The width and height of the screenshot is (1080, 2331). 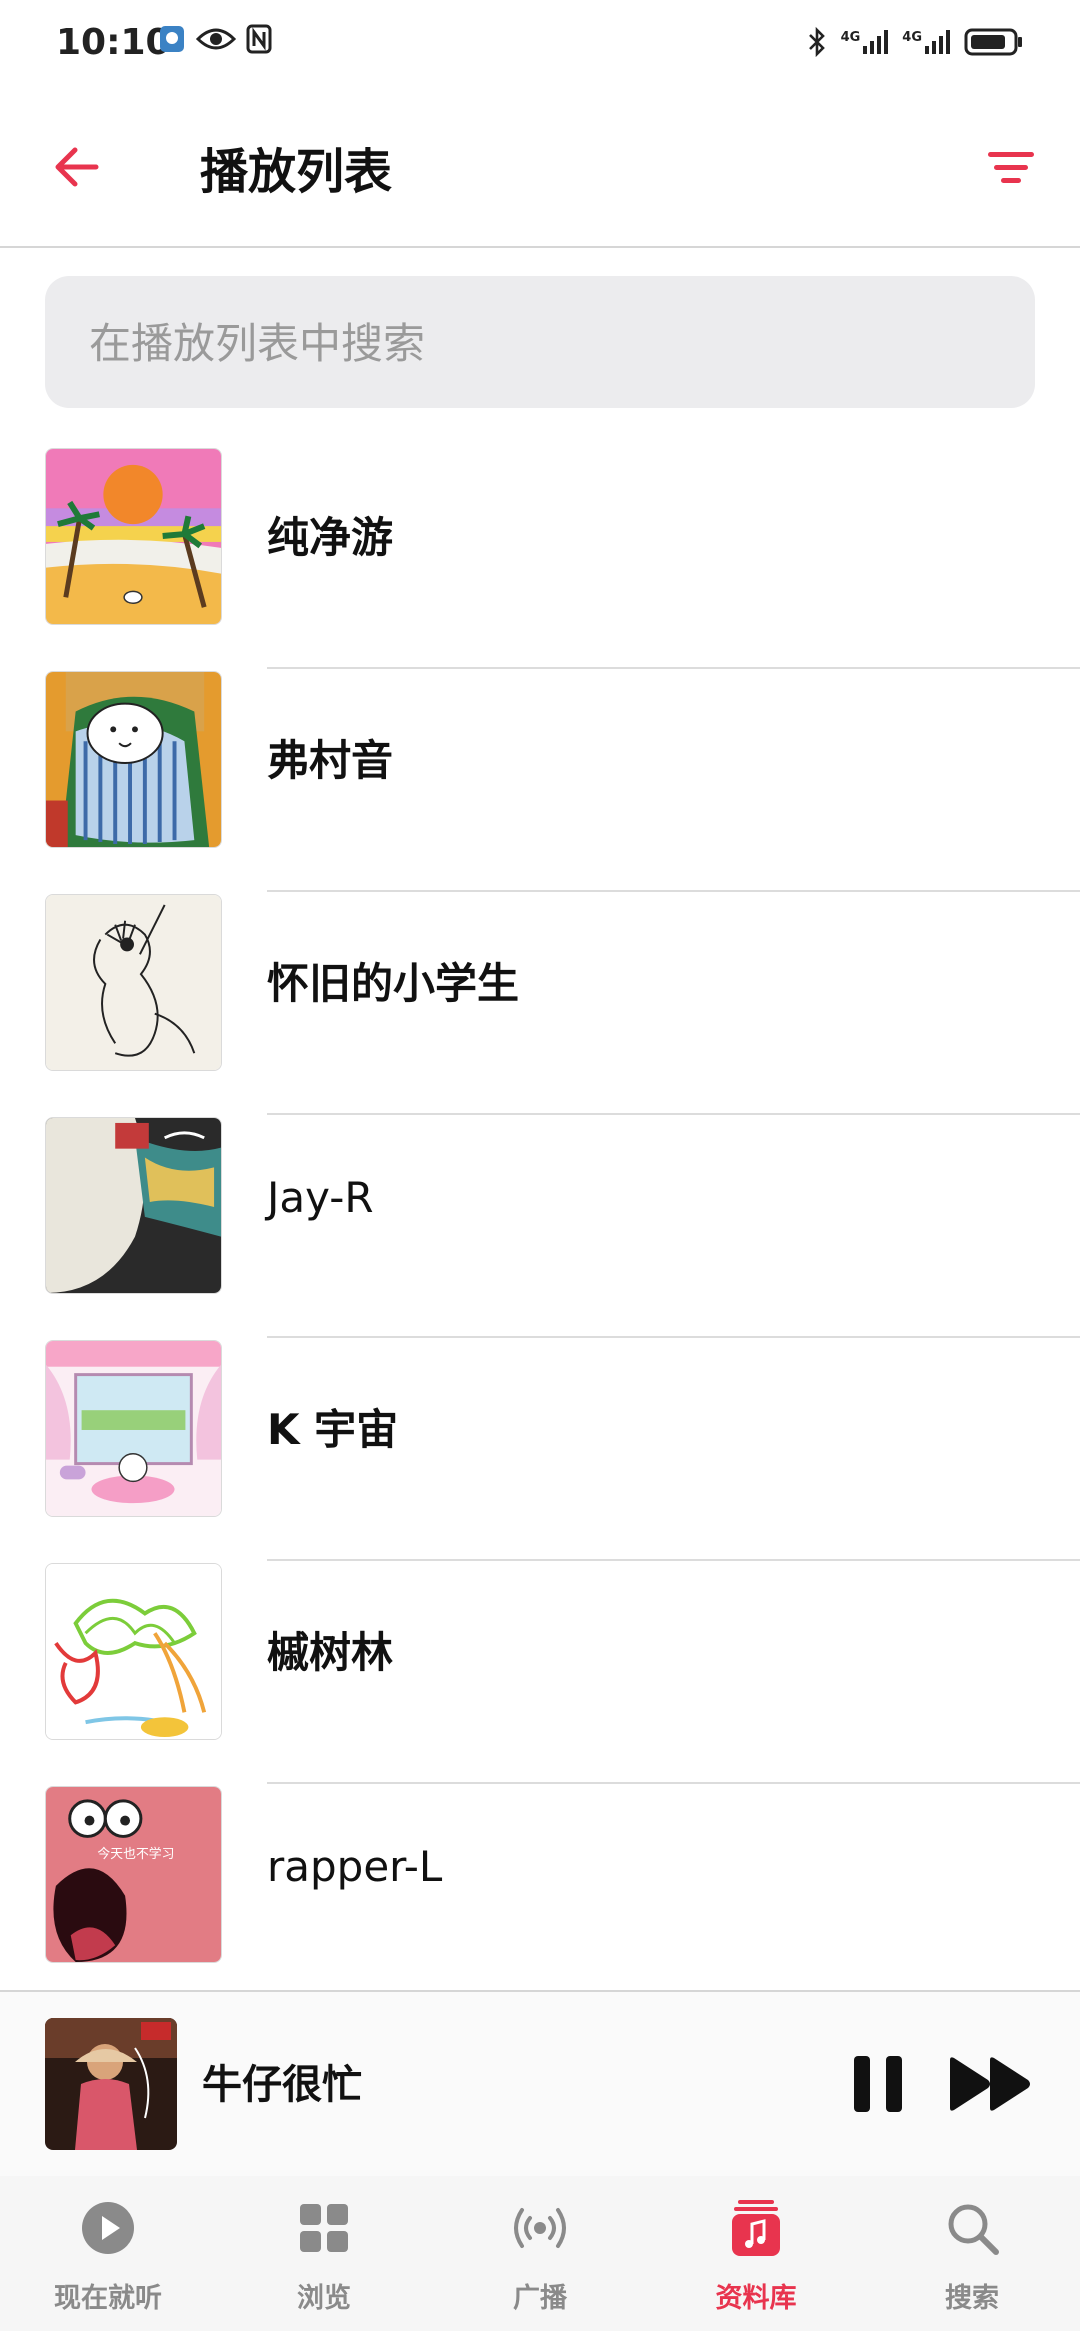 What do you see at coordinates (991, 2084) in the screenshot?
I see `forward-icon` at bounding box center [991, 2084].